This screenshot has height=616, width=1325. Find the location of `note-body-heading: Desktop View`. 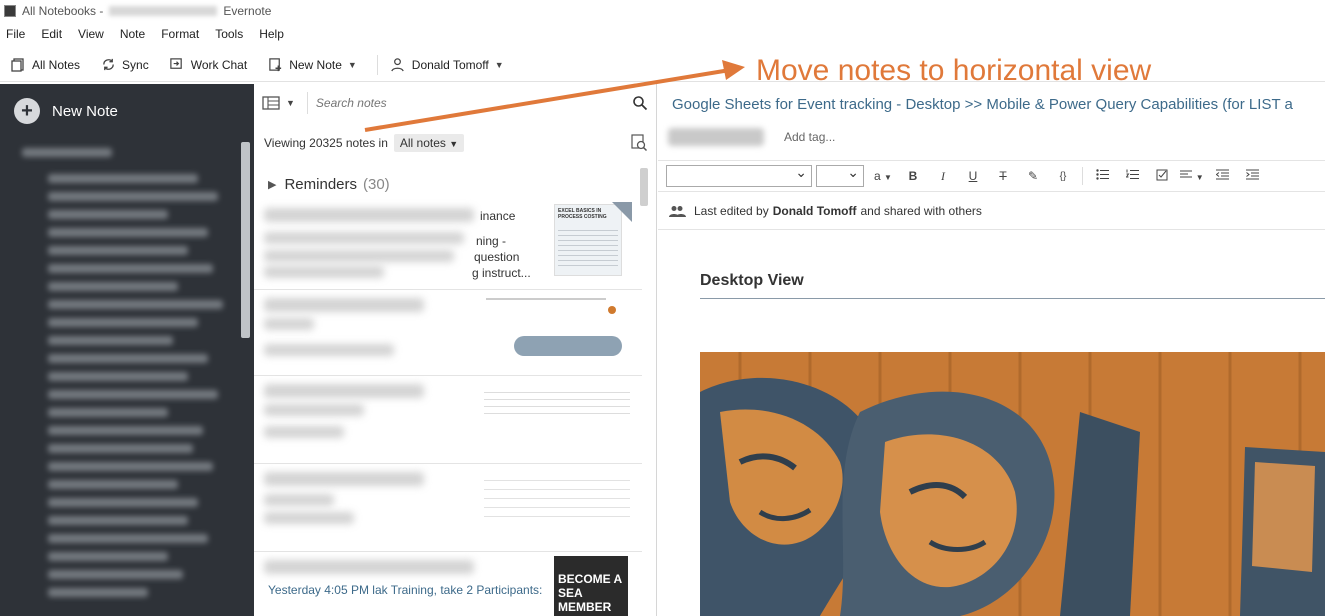

note-body-heading: Desktop View is located at coordinates (752, 280).